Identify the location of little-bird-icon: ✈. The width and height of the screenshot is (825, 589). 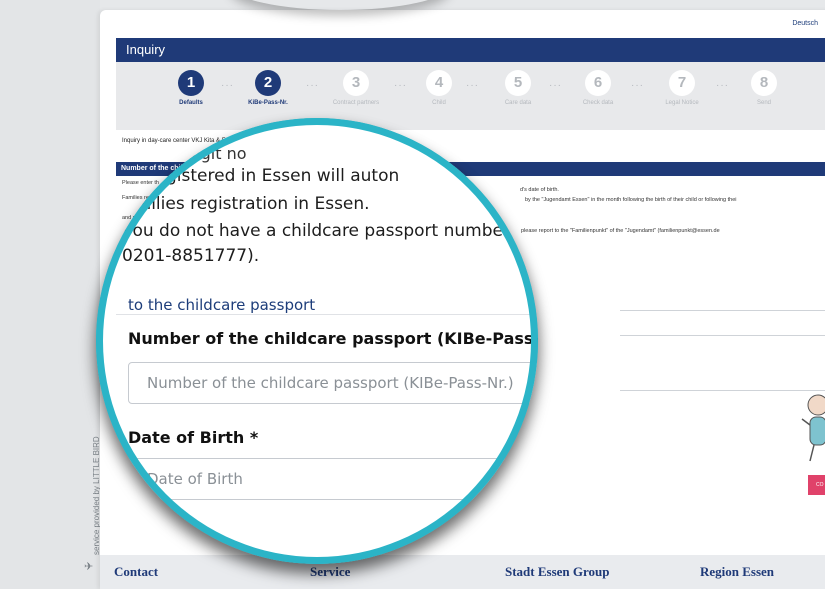
(89, 567).